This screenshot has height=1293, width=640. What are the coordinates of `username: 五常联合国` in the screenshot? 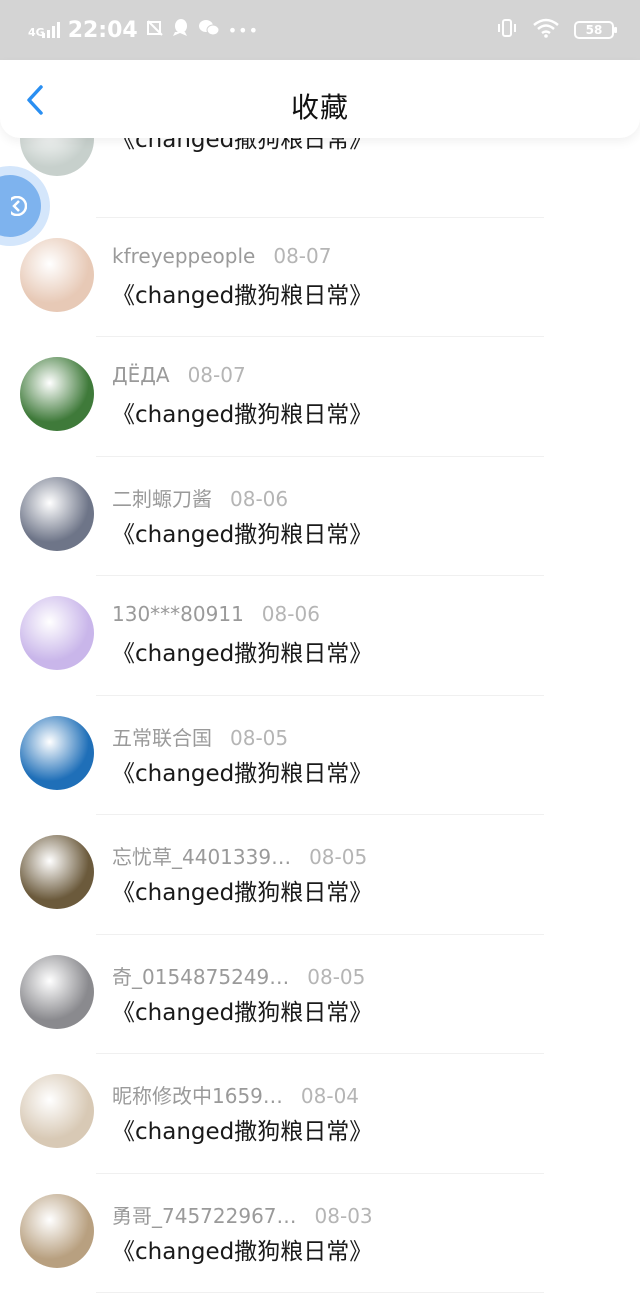 It's located at (162, 736).